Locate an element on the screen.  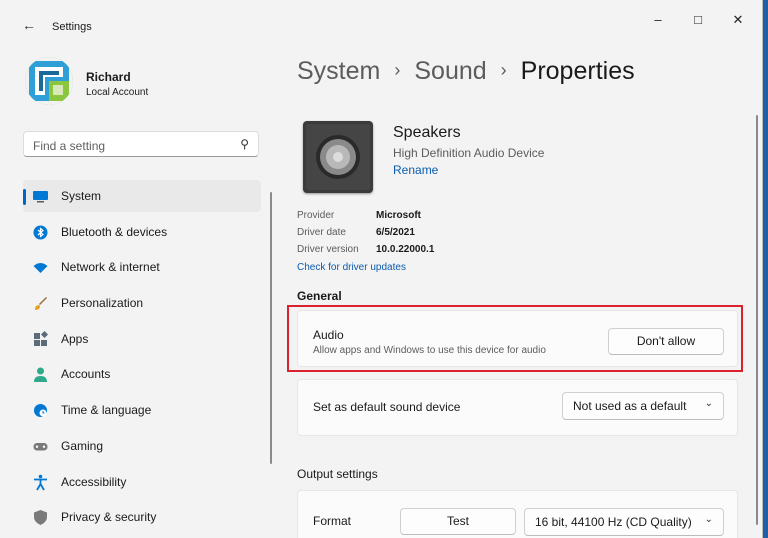
format-dropdown: 16 bit, 44100 Hz (CD Quality) ⌄ is located at coordinates (624, 522).